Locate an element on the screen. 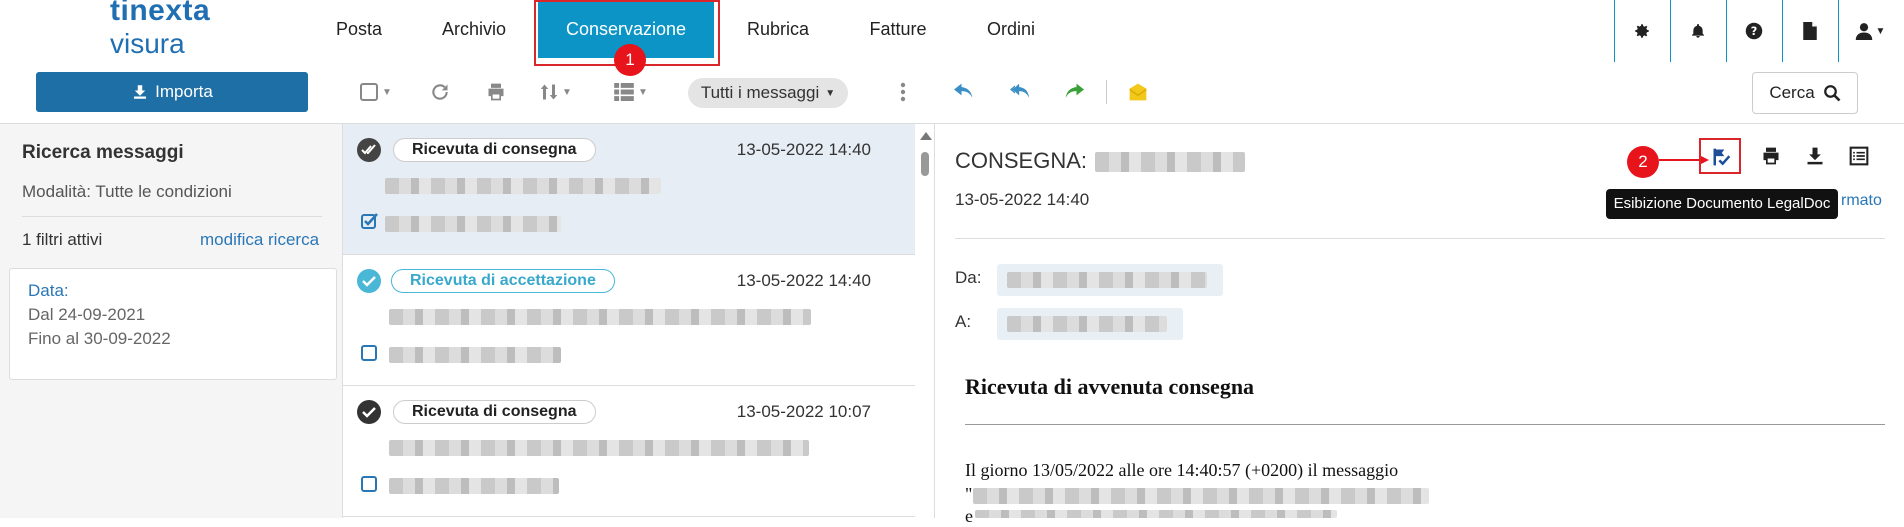 The height and width of the screenshot is (527, 1904). receipt-quote-mark: " is located at coordinates (969, 494).